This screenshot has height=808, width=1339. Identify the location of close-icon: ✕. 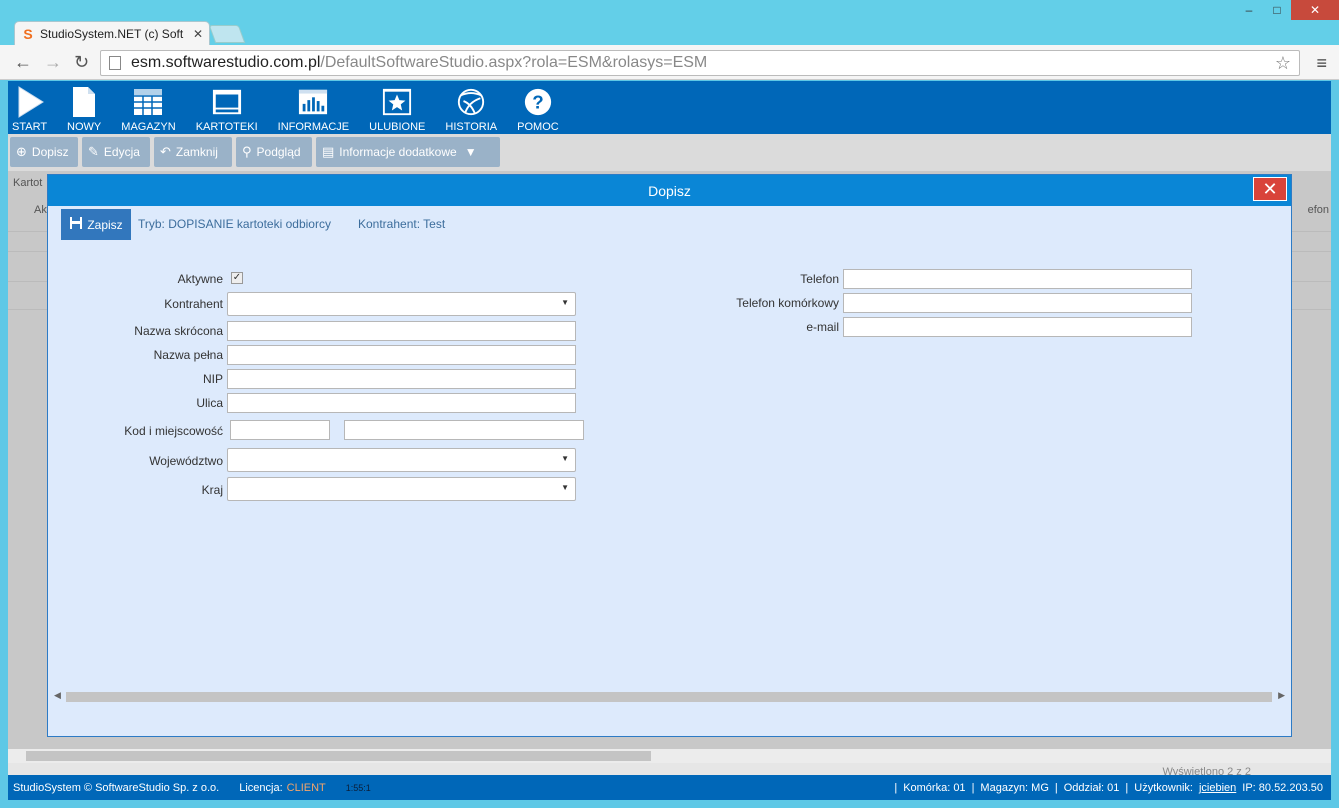
(1270, 188).